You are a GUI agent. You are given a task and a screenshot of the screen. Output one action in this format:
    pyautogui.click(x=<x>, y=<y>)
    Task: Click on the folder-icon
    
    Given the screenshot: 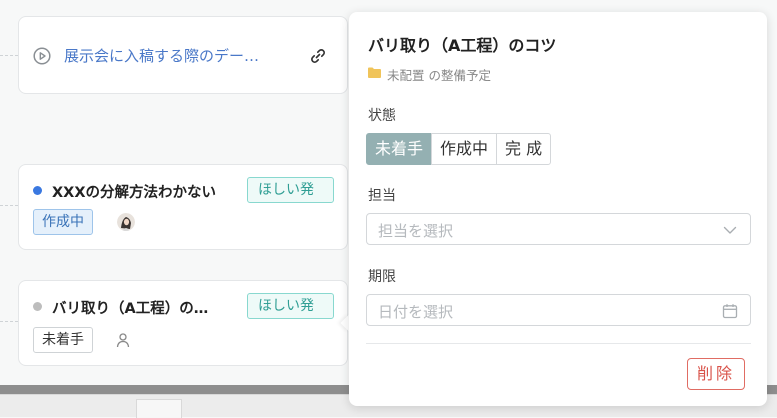 What is the action you would take?
    pyautogui.click(x=374, y=72)
    